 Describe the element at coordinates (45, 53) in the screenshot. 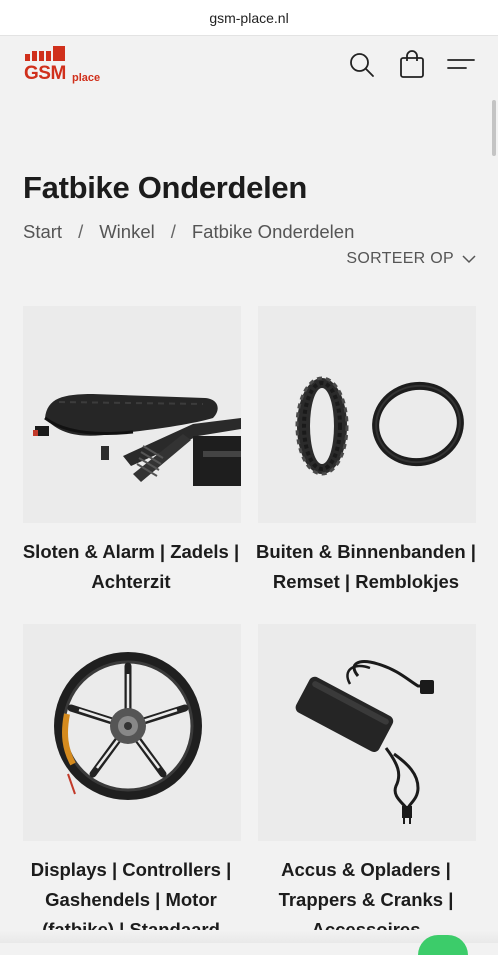

I see `logo-bars-graphic` at that location.